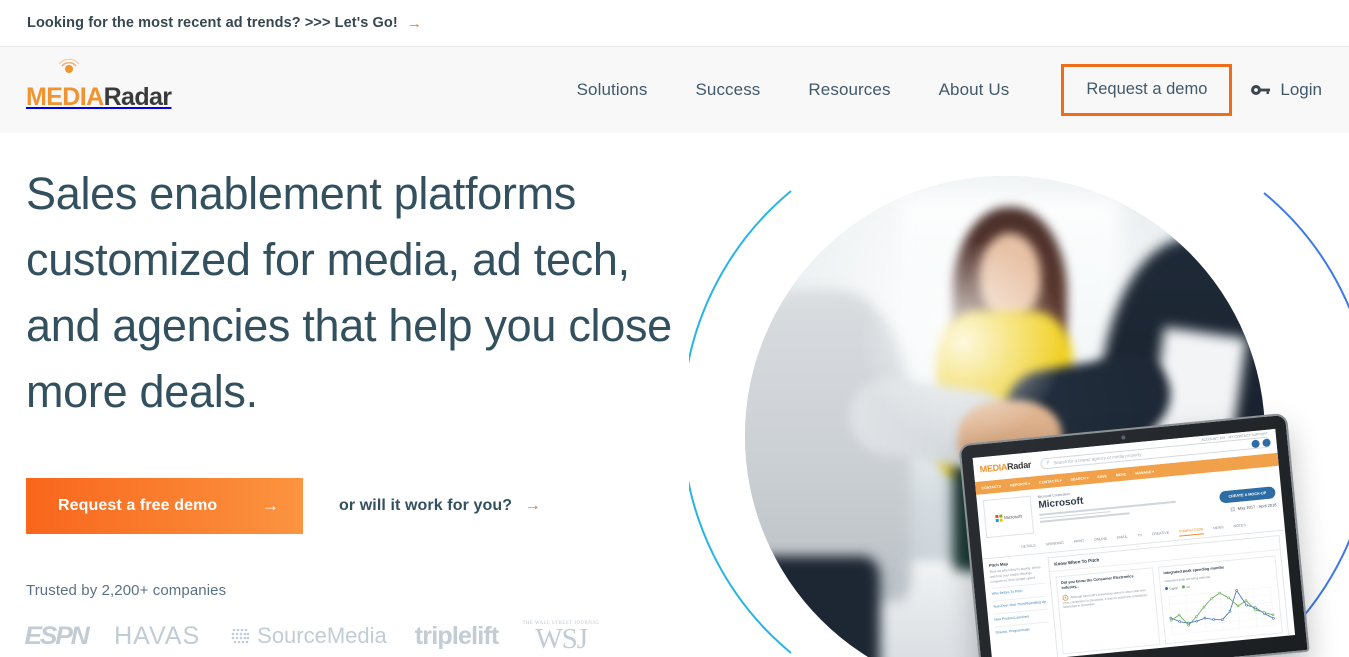  Describe the element at coordinates (1013, 516) in the screenshot. I see `brand-logo-label: Microsoft` at that location.